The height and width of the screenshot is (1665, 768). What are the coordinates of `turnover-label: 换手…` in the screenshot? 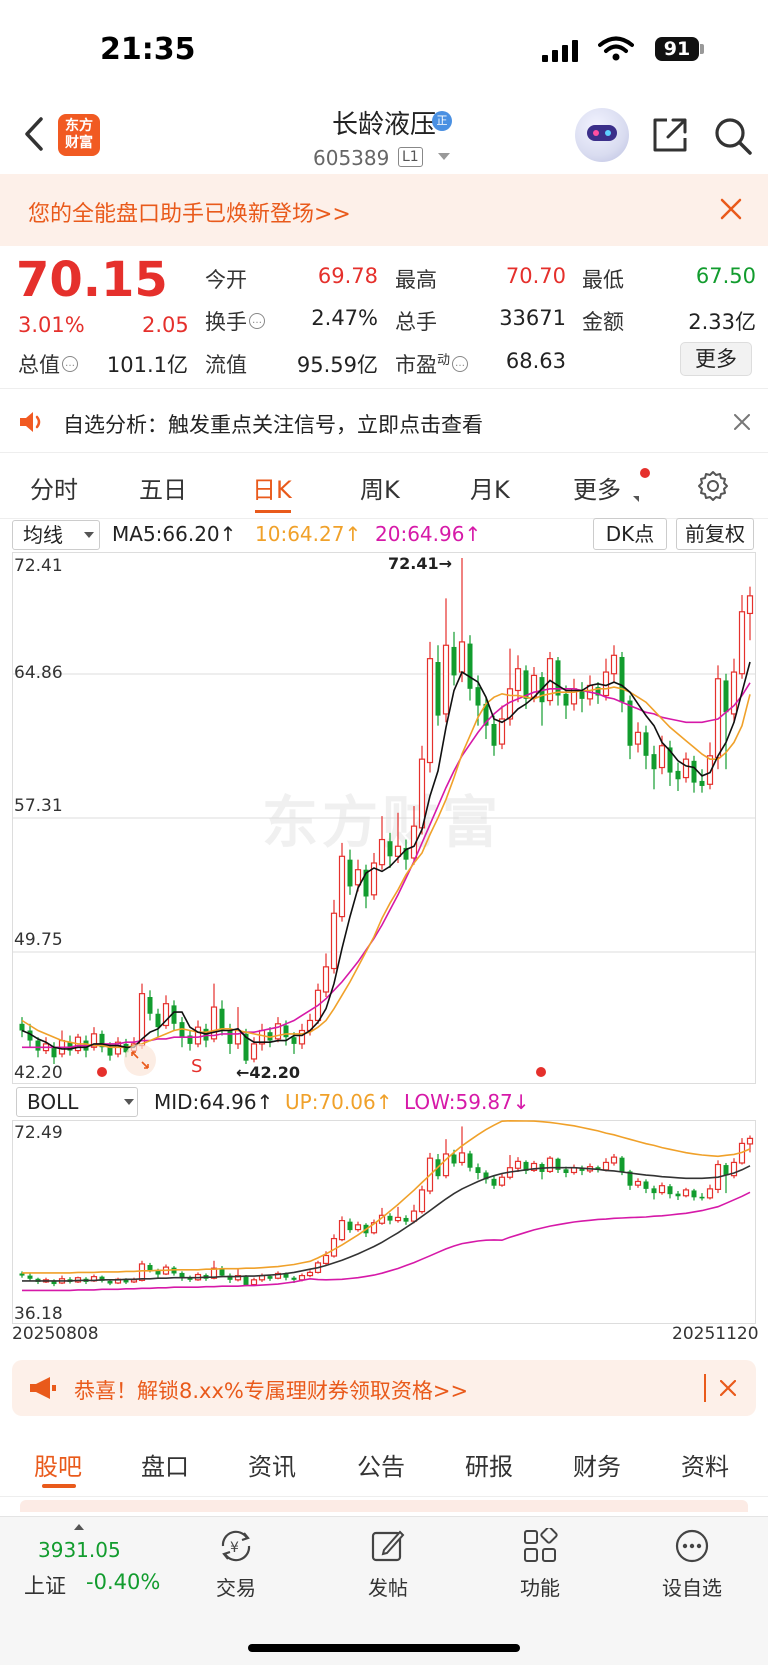 It's located at (235, 321).